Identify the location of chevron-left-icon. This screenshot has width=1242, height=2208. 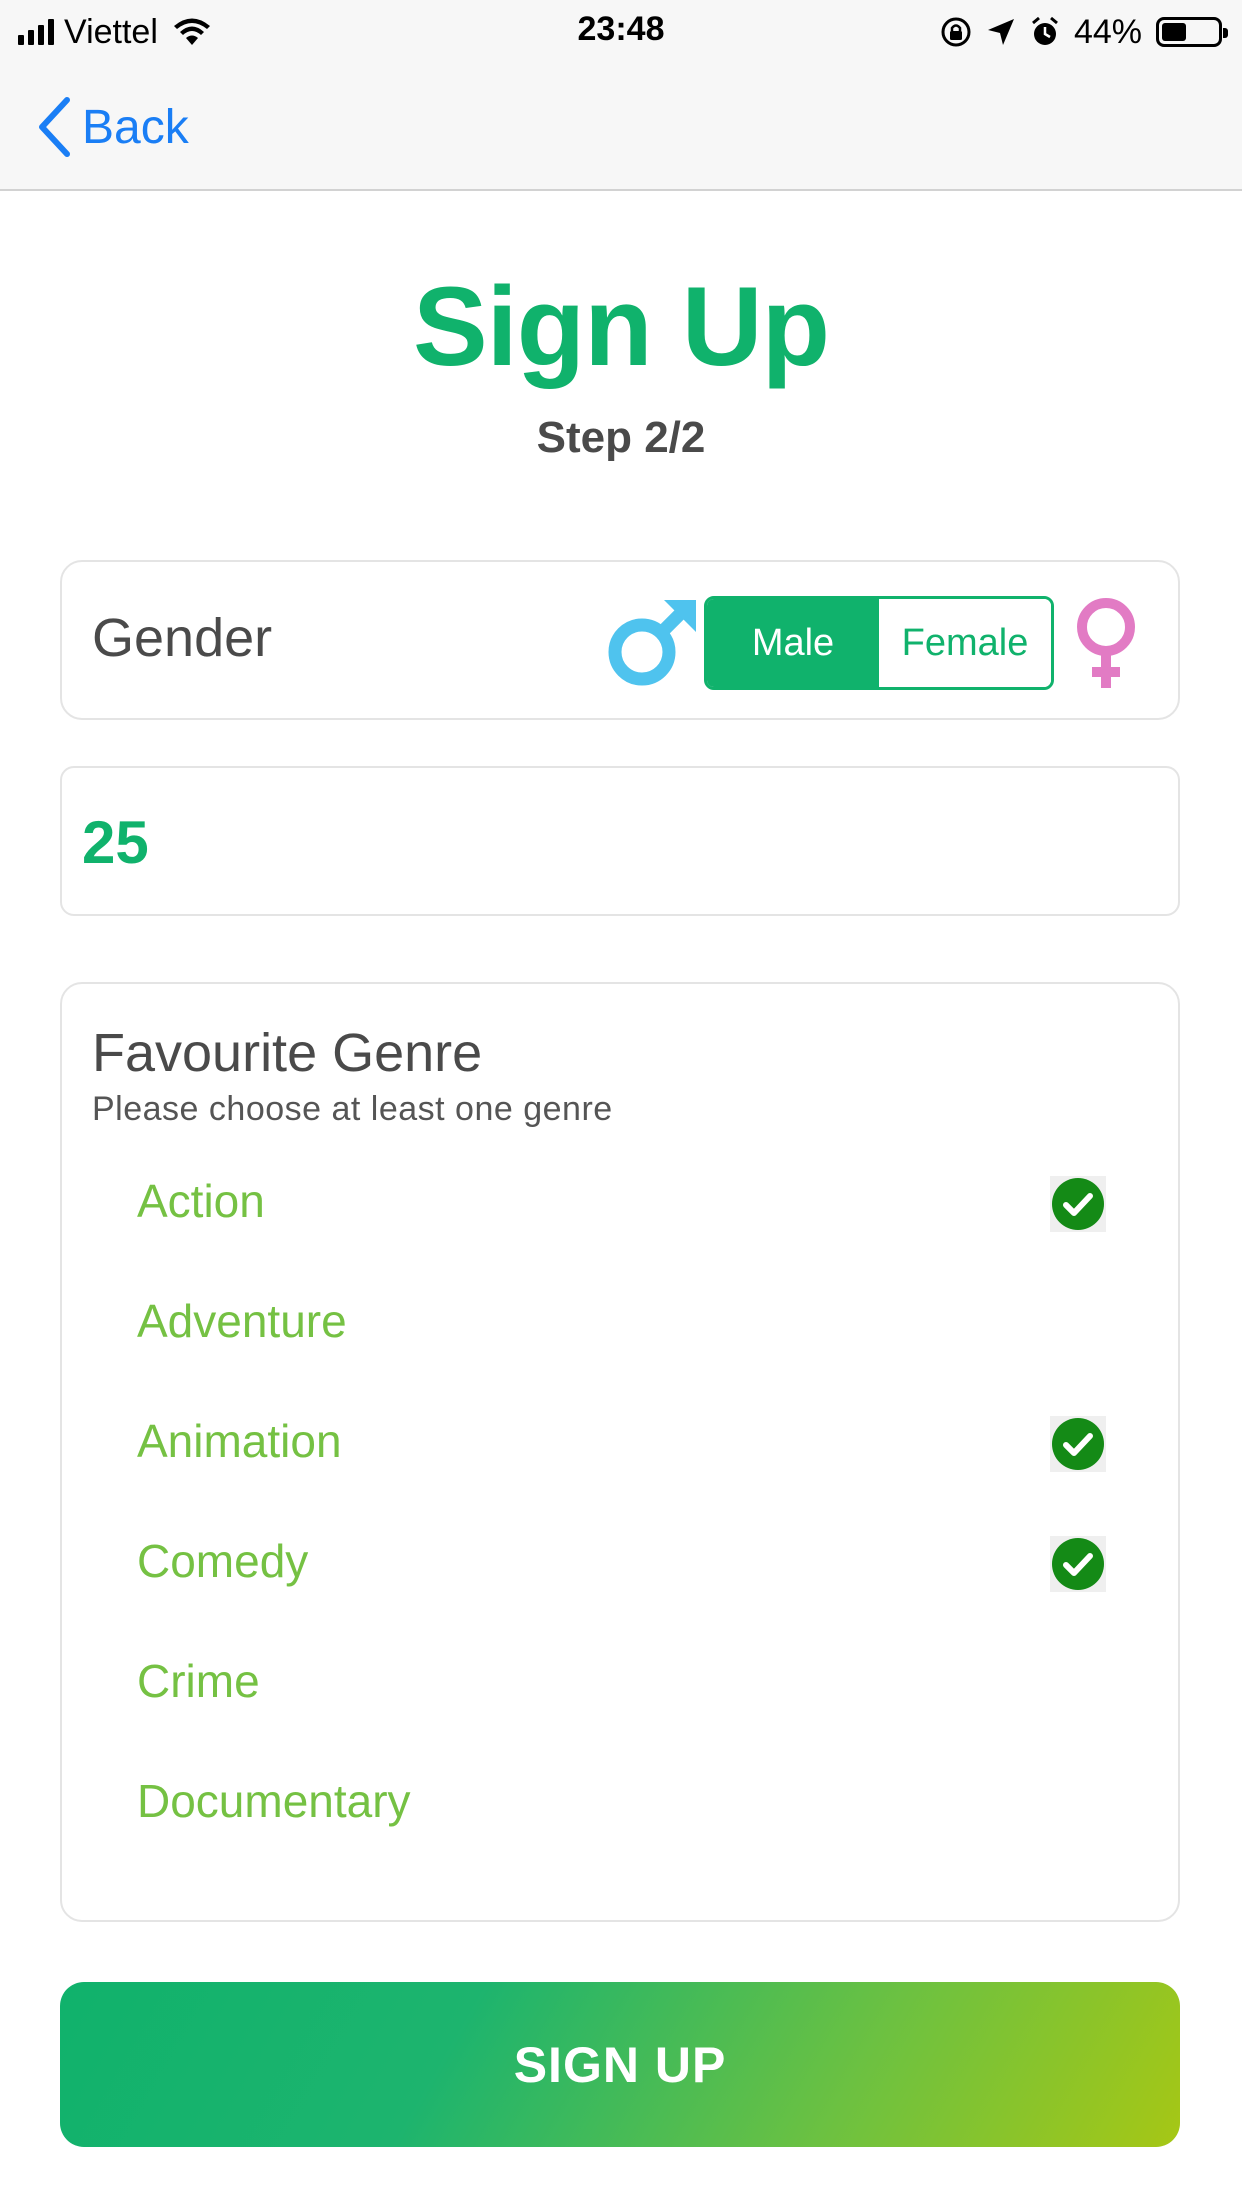
(54, 127).